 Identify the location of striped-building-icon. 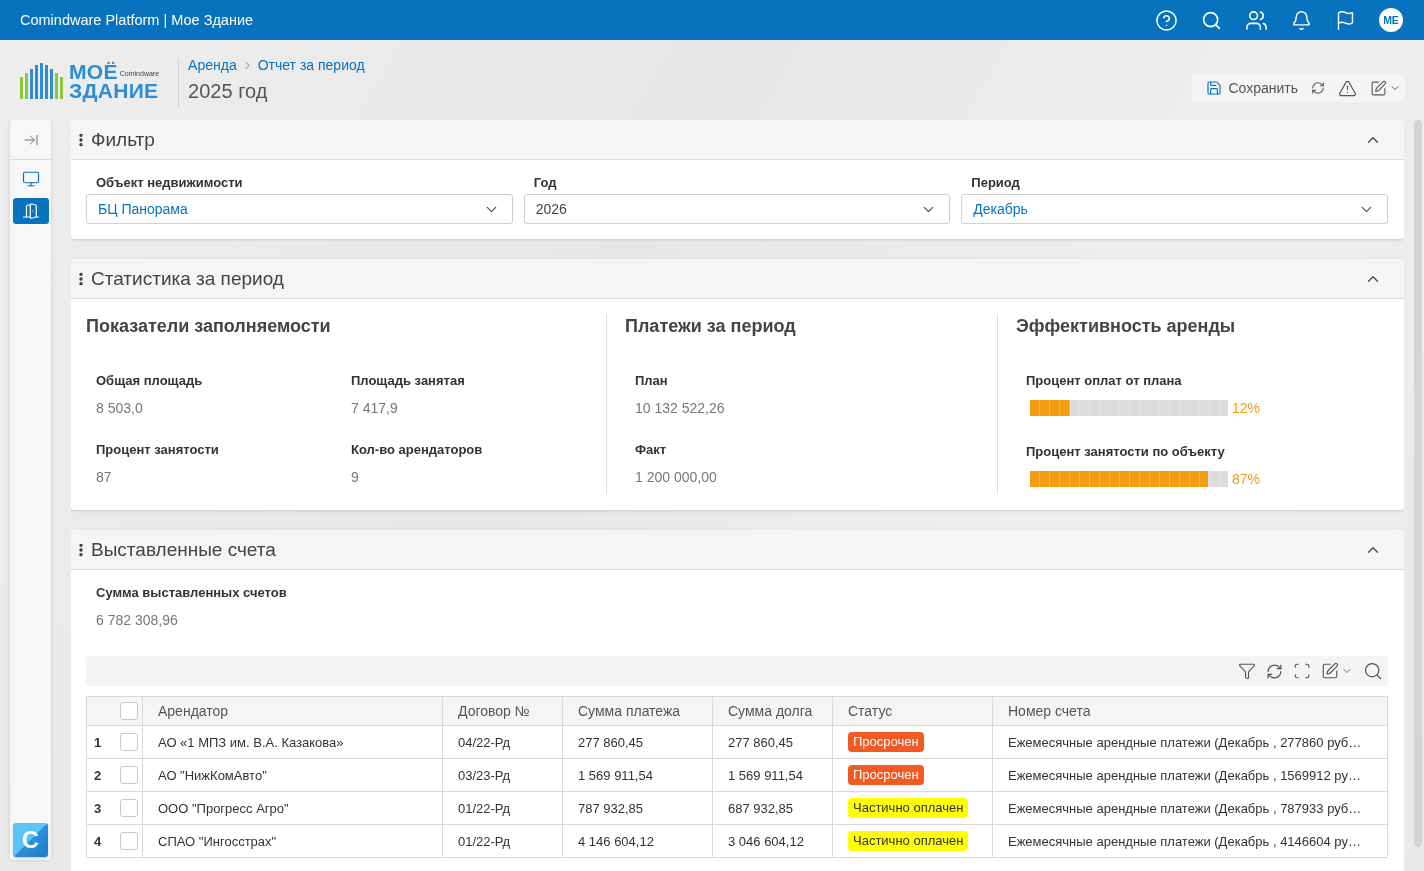
(41, 81).